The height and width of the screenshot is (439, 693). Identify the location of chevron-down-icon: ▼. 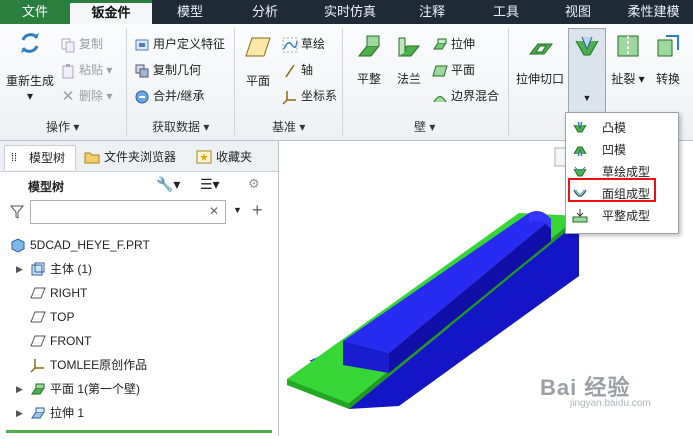
(237, 210).